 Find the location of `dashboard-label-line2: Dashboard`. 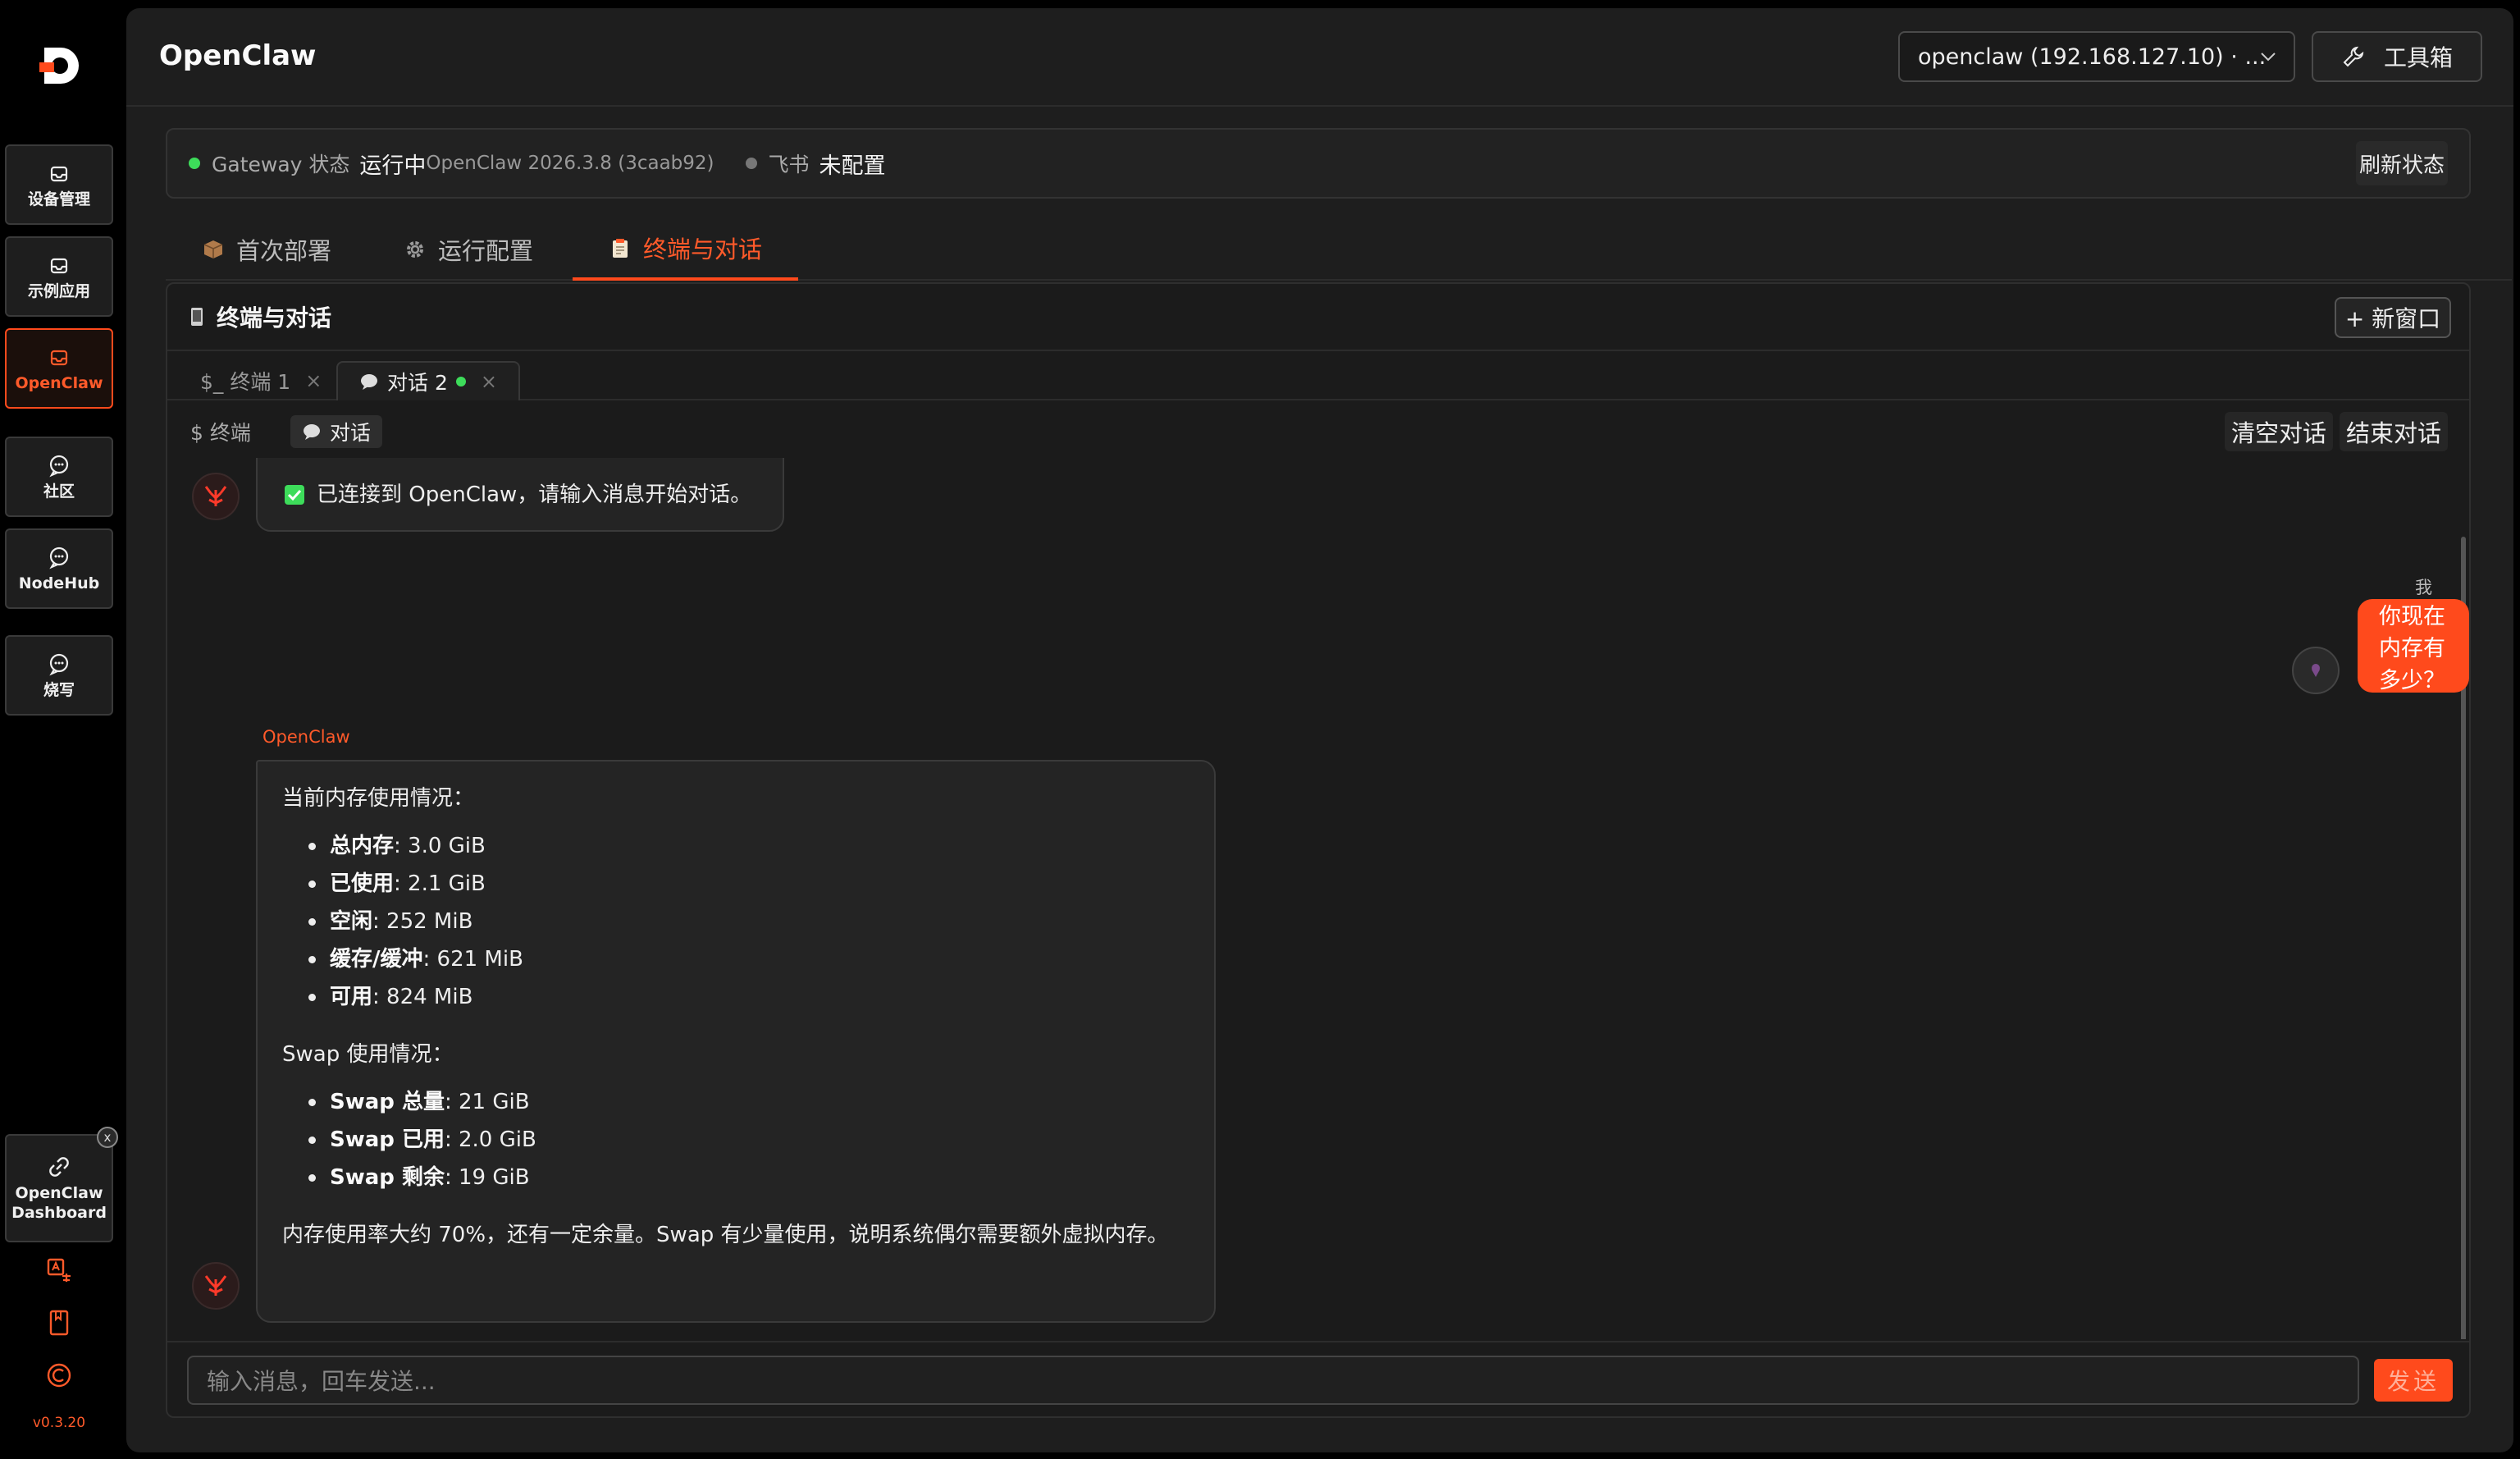

dashboard-label-line2: Dashboard is located at coordinates (59, 1213).